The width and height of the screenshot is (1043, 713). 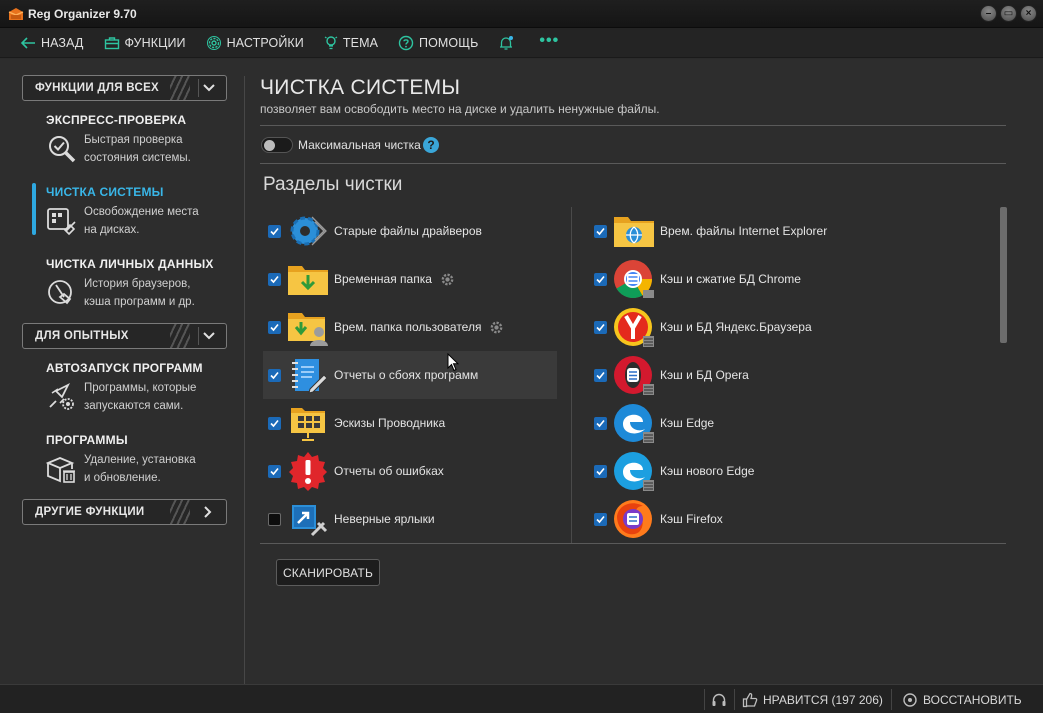 I want to click on restore-button: ВОССТАНОВИТЬ, so click(x=962, y=699).